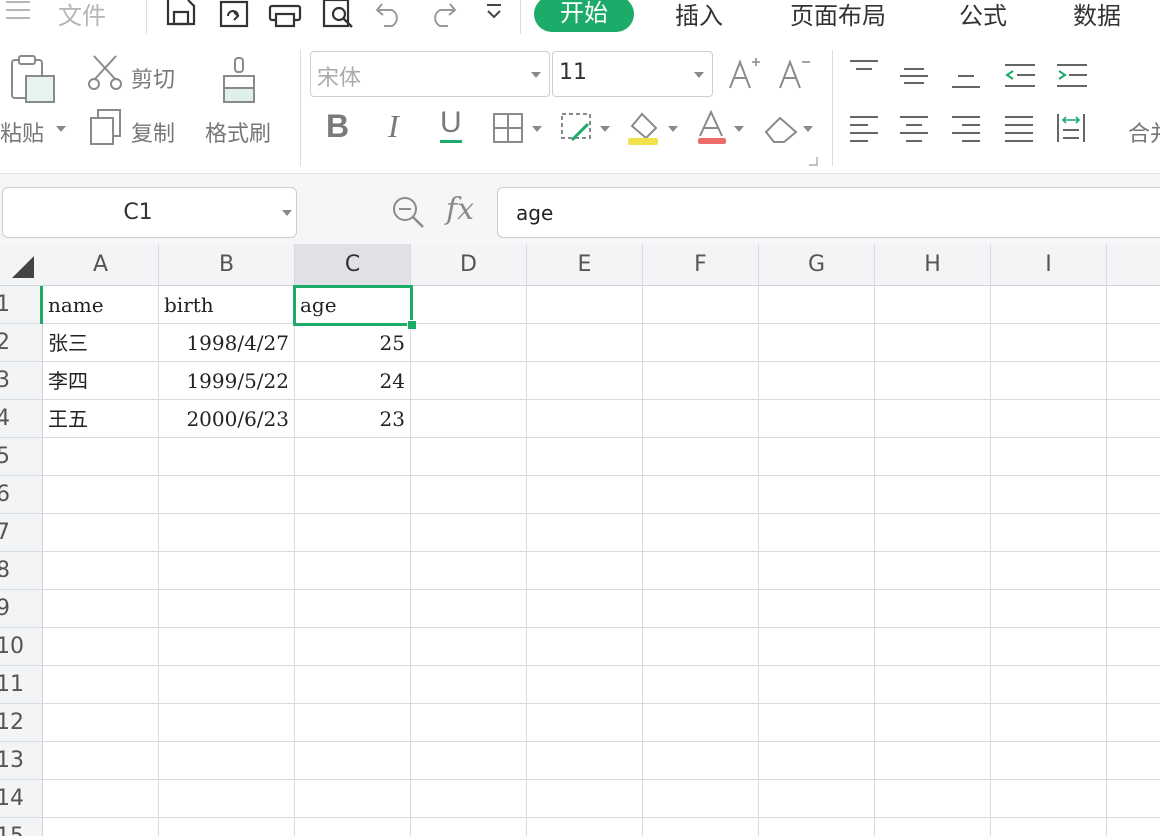 Image resolution: width=1160 pixels, height=836 pixels. I want to click on row-header-4: 4, so click(21, 419).